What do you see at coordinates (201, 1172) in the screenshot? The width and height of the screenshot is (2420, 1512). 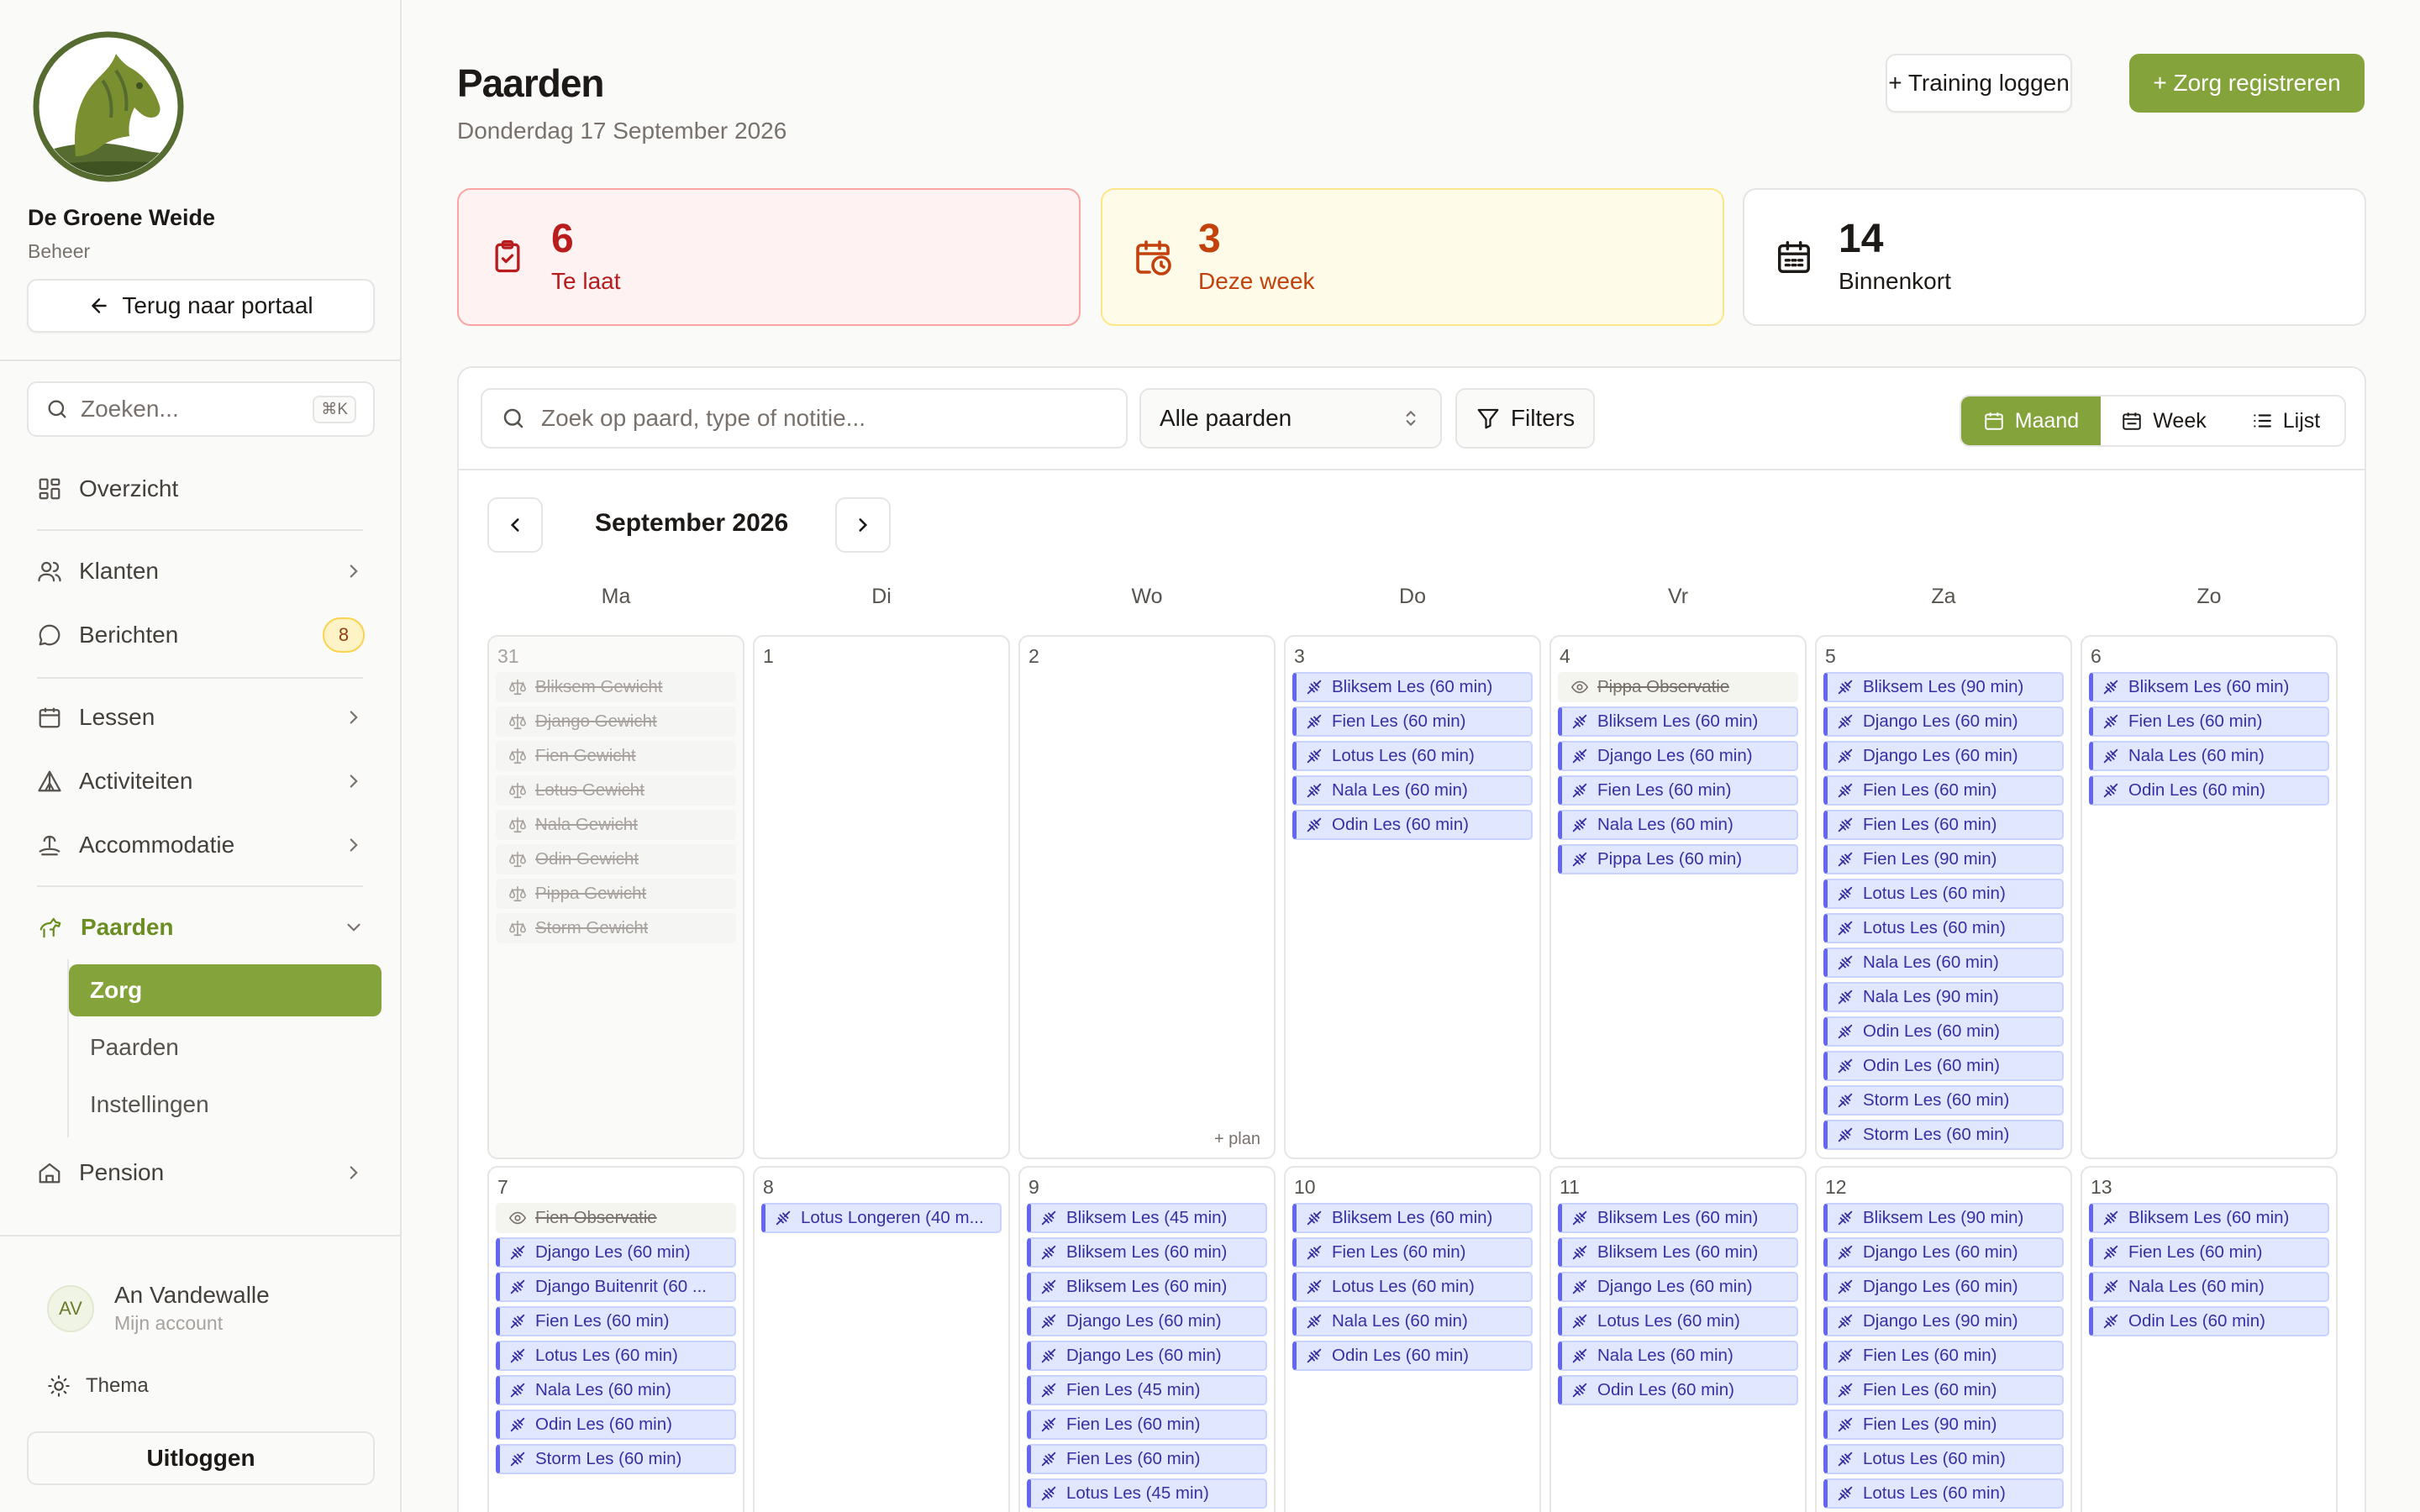 I see `sidebar-item-pension: Pension` at bounding box center [201, 1172].